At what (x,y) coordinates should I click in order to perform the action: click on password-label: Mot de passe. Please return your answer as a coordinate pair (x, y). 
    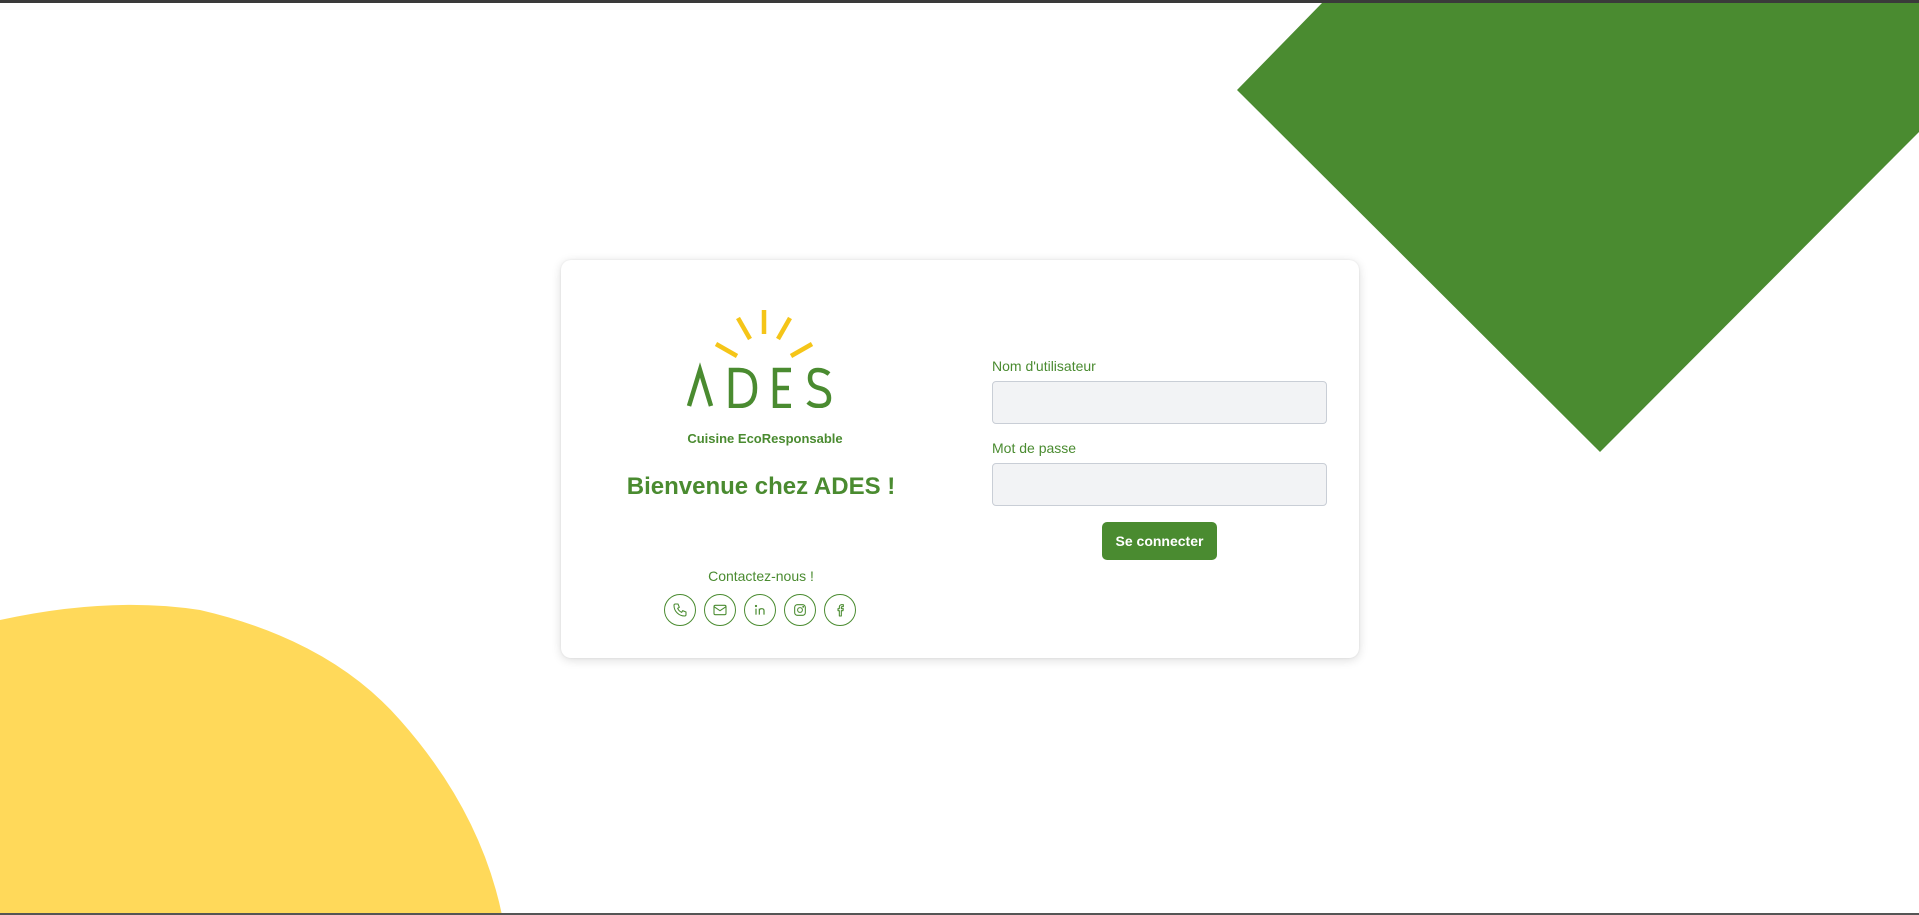
    Looking at the image, I should click on (1034, 448).